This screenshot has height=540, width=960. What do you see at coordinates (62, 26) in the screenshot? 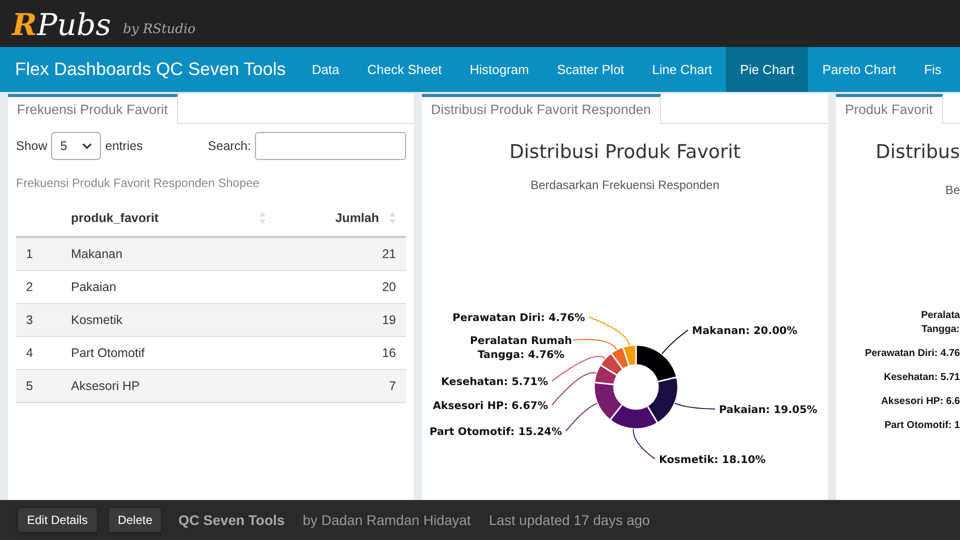
I see `rpubs-logo: RPubs` at bounding box center [62, 26].